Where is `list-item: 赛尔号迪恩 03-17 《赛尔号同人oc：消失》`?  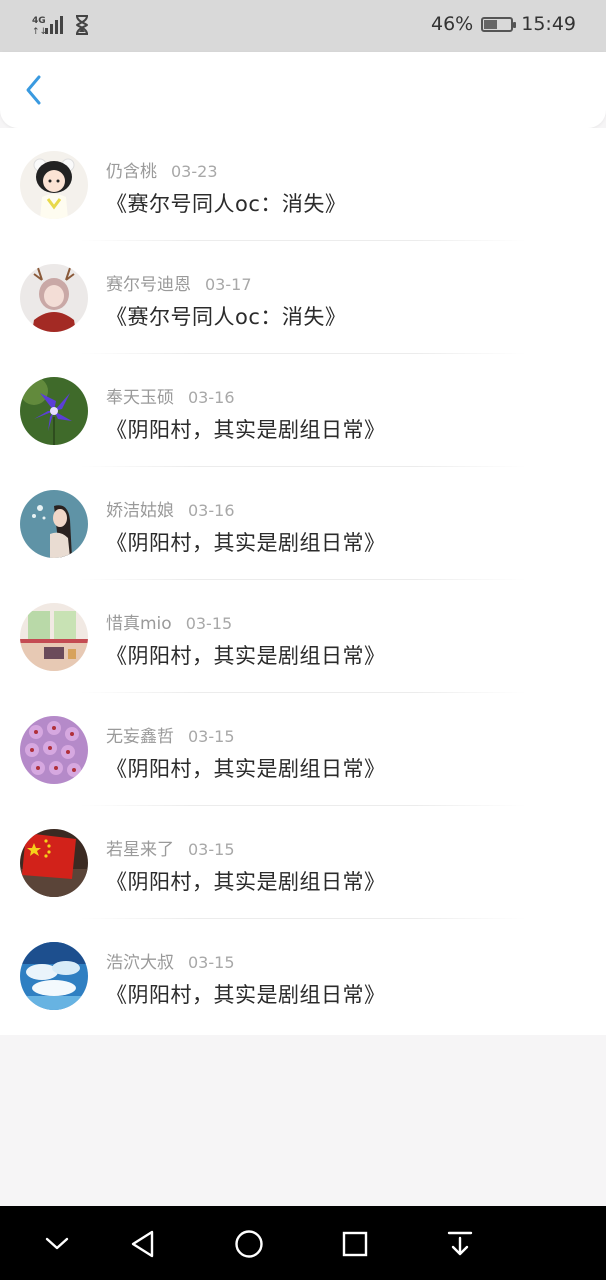
list-item: 赛尔号迪恩 03-17 《赛尔号同人oc：消失》 is located at coordinates (303, 297).